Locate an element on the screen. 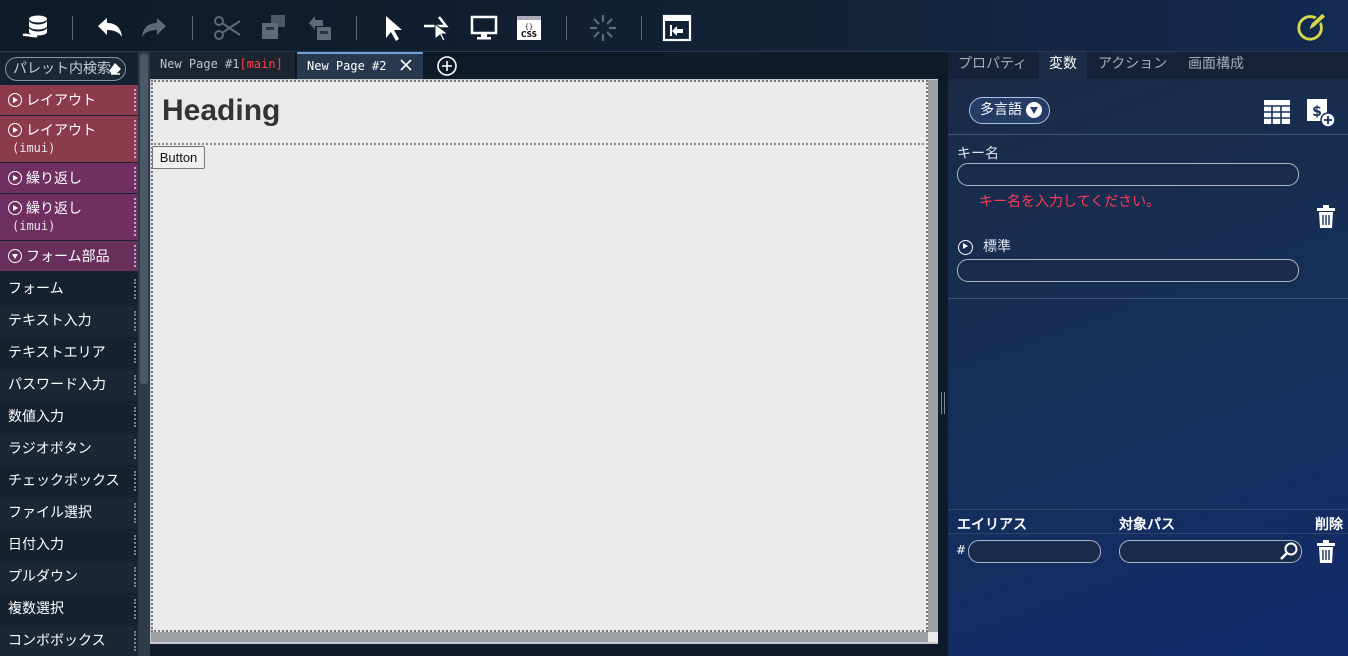 This screenshot has height=656, width=1348. expanded-arrow-icon is located at coordinates (15, 256).